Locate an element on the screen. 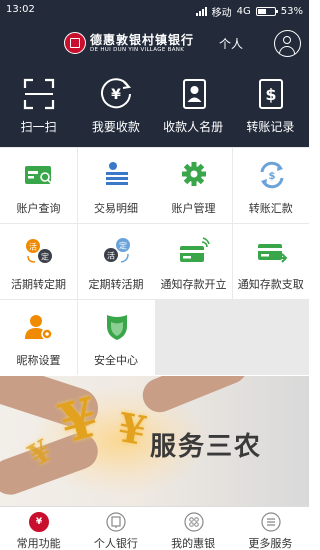 This screenshot has height=550, width=320. signal-icon is located at coordinates (201, 11).